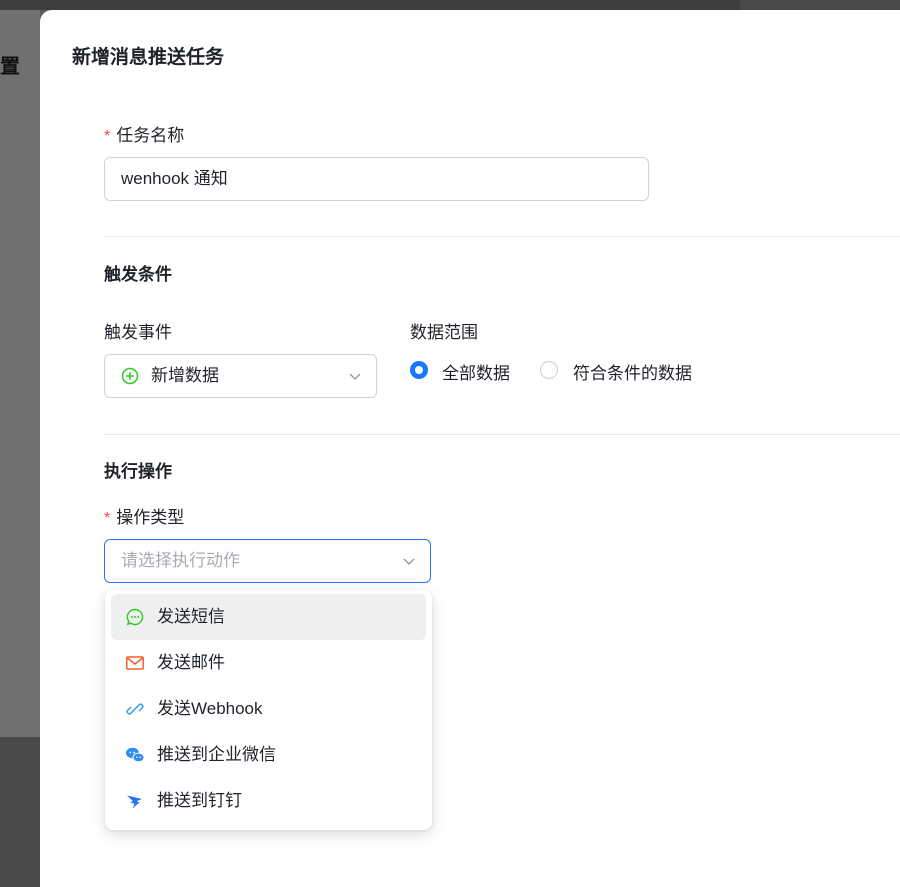  What do you see at coordinates (138, 471) in the screenshot?
I see `action-section-title: 执行操作` at bounding box center [138, 471].